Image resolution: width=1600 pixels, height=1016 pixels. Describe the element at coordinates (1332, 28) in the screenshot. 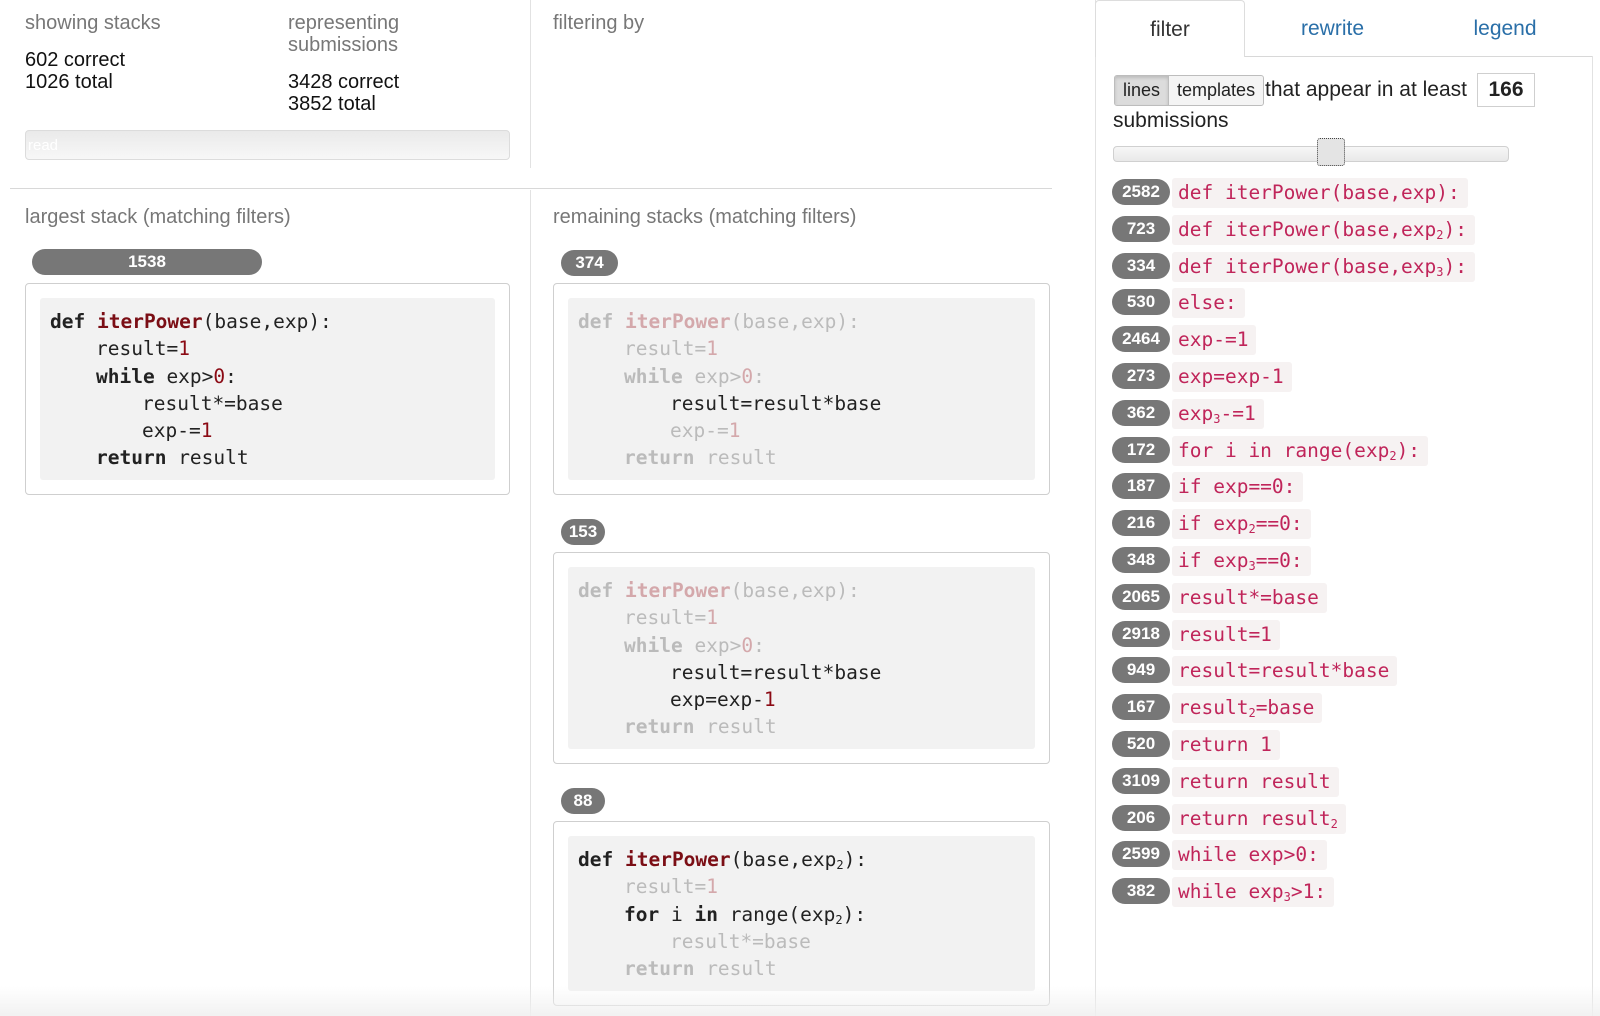

I see `tab-rewrite: rewrite` at that location.